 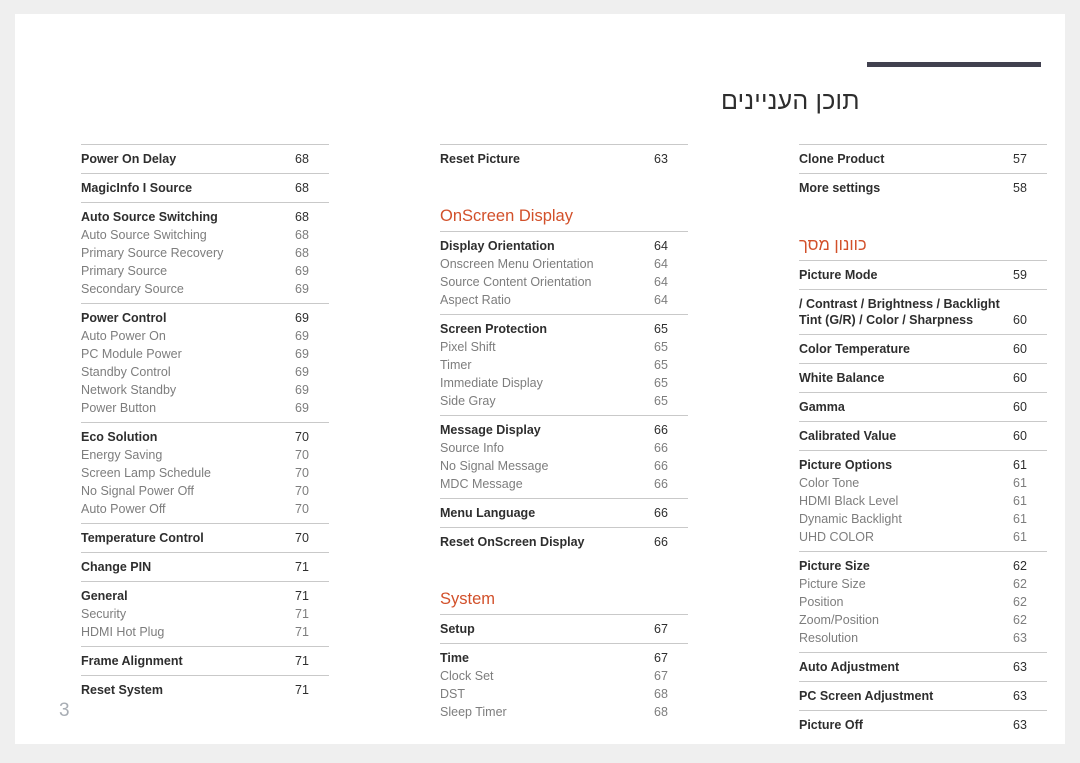 What do you see at coordinates (205, 491) in the screenshot?
I see `toc-entry: No Signal Power Off 70` at bounding box center [205, 491].